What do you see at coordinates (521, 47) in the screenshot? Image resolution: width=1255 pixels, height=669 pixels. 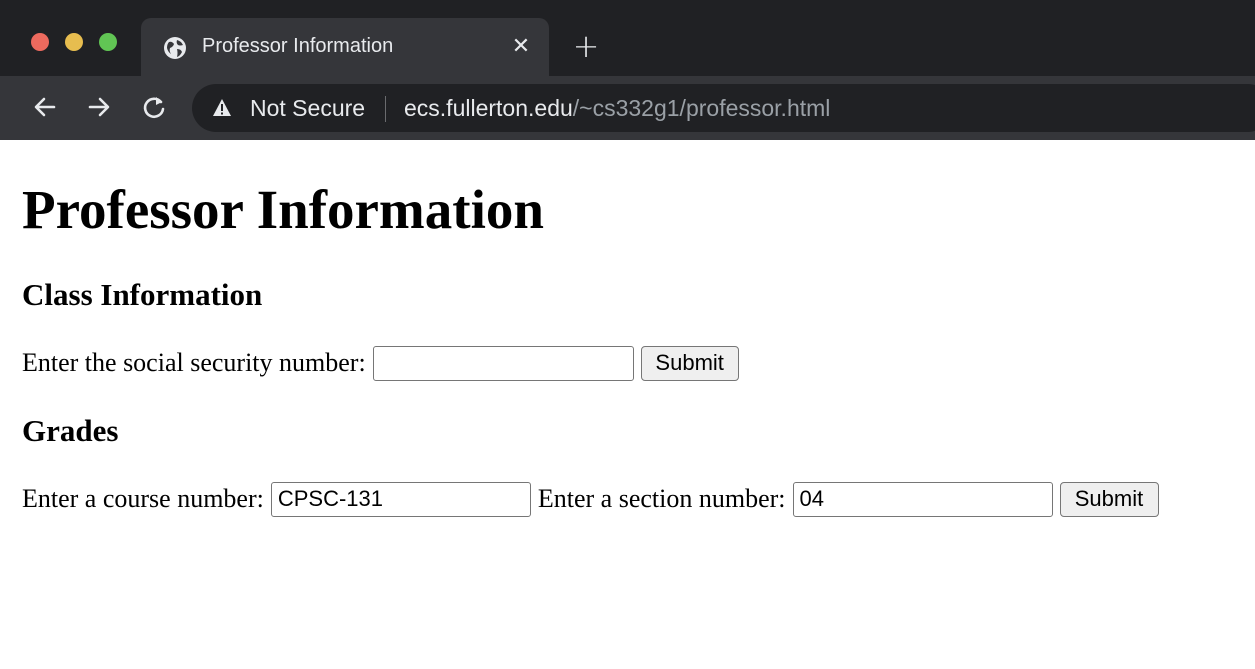 I see `tab-close-icon: ✕` at bounding box center [521, 47].